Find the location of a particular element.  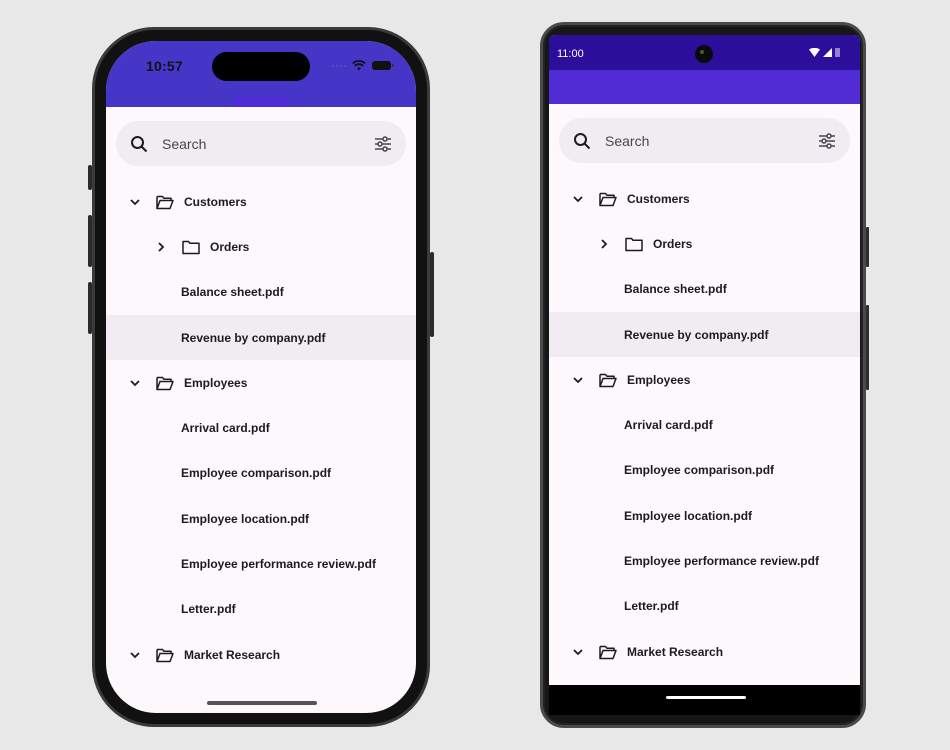

app-bar: 10:57 is located at coordinates (261, 74).